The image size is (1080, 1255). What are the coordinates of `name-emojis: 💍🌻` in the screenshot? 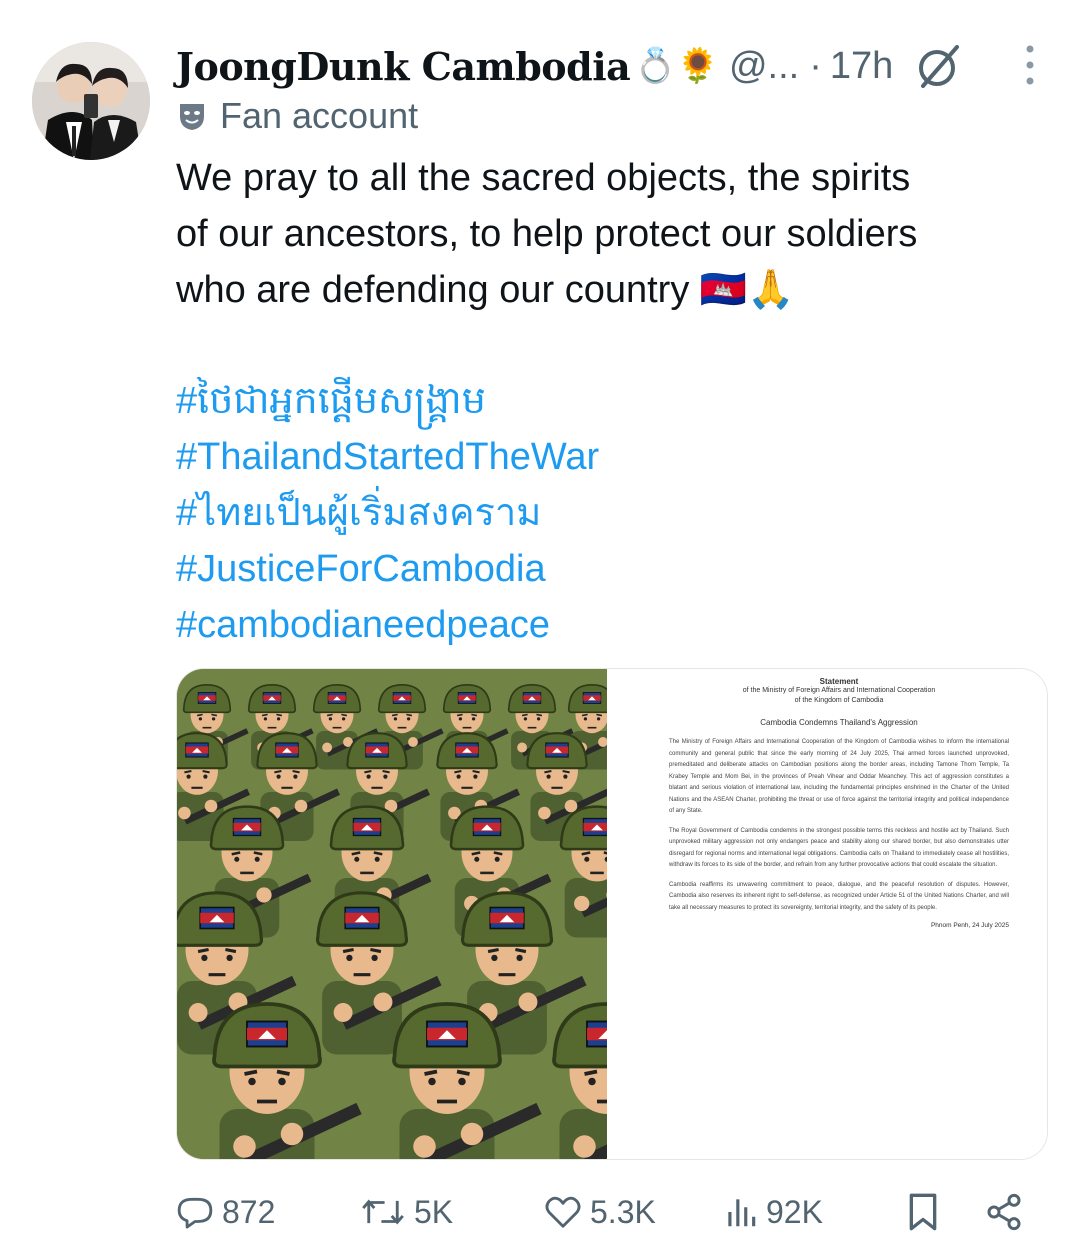 It's located at (676, 66).